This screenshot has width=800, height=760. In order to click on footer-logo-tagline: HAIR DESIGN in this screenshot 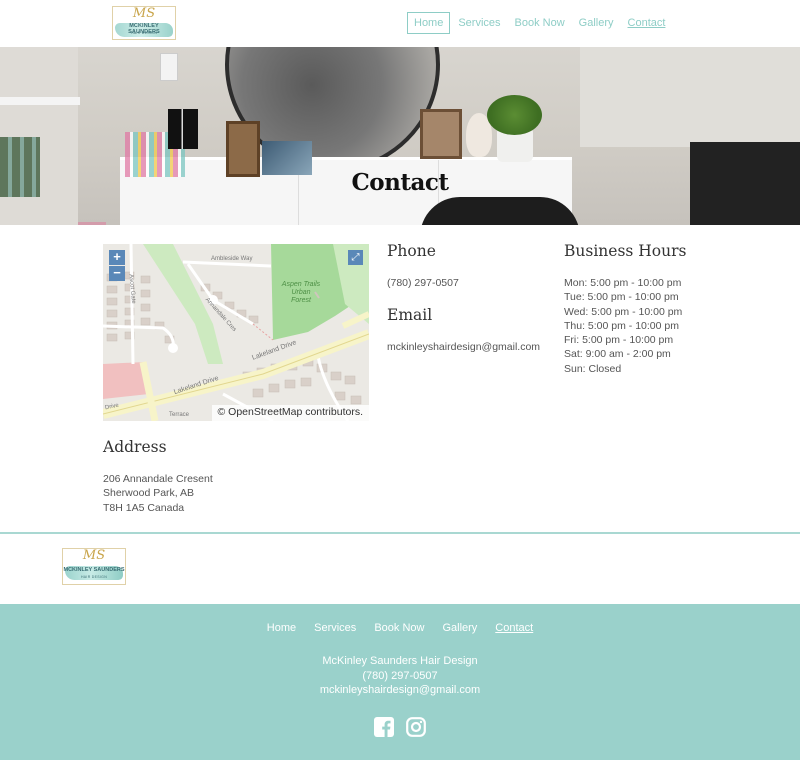, I will do `click(94, 577)`.